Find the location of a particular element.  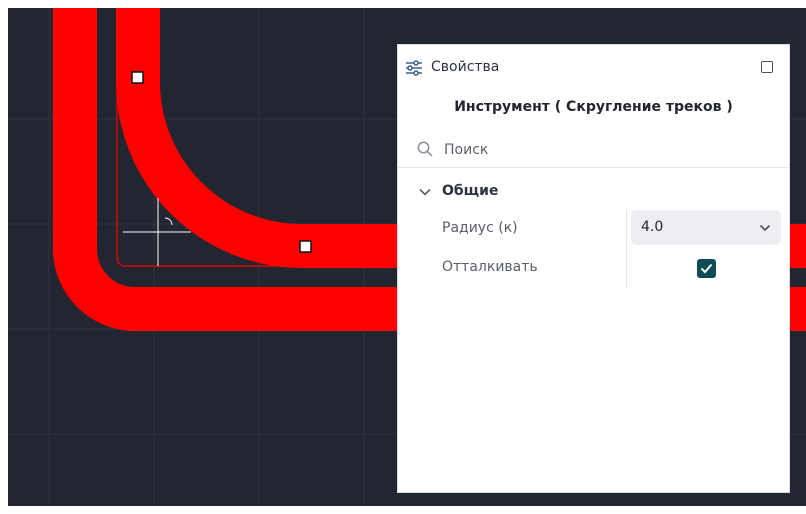

search-input is located at coordinates (604, 150).